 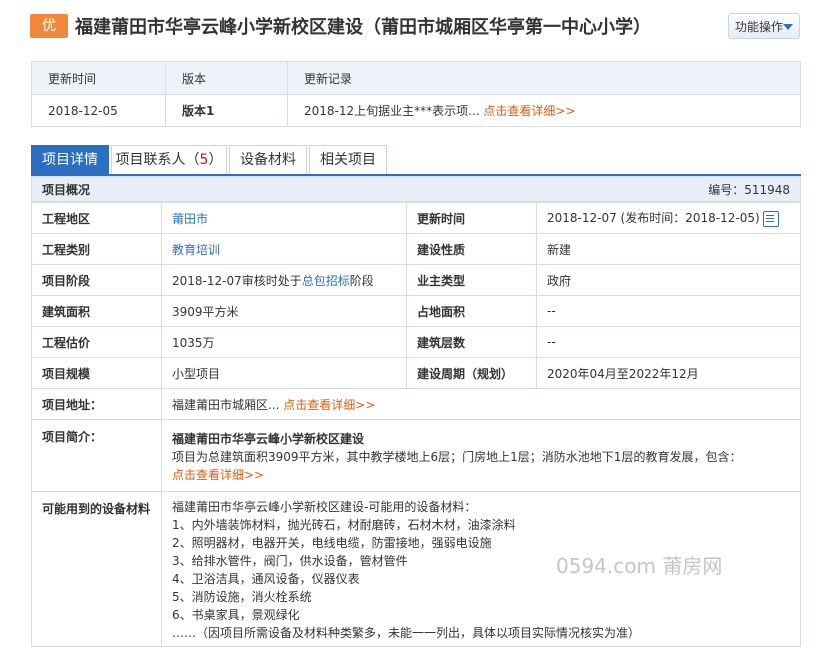 What do you see at coordinates (770, 218) in the screenshot?
I see `history-icon` at bounding box center [770, 218].